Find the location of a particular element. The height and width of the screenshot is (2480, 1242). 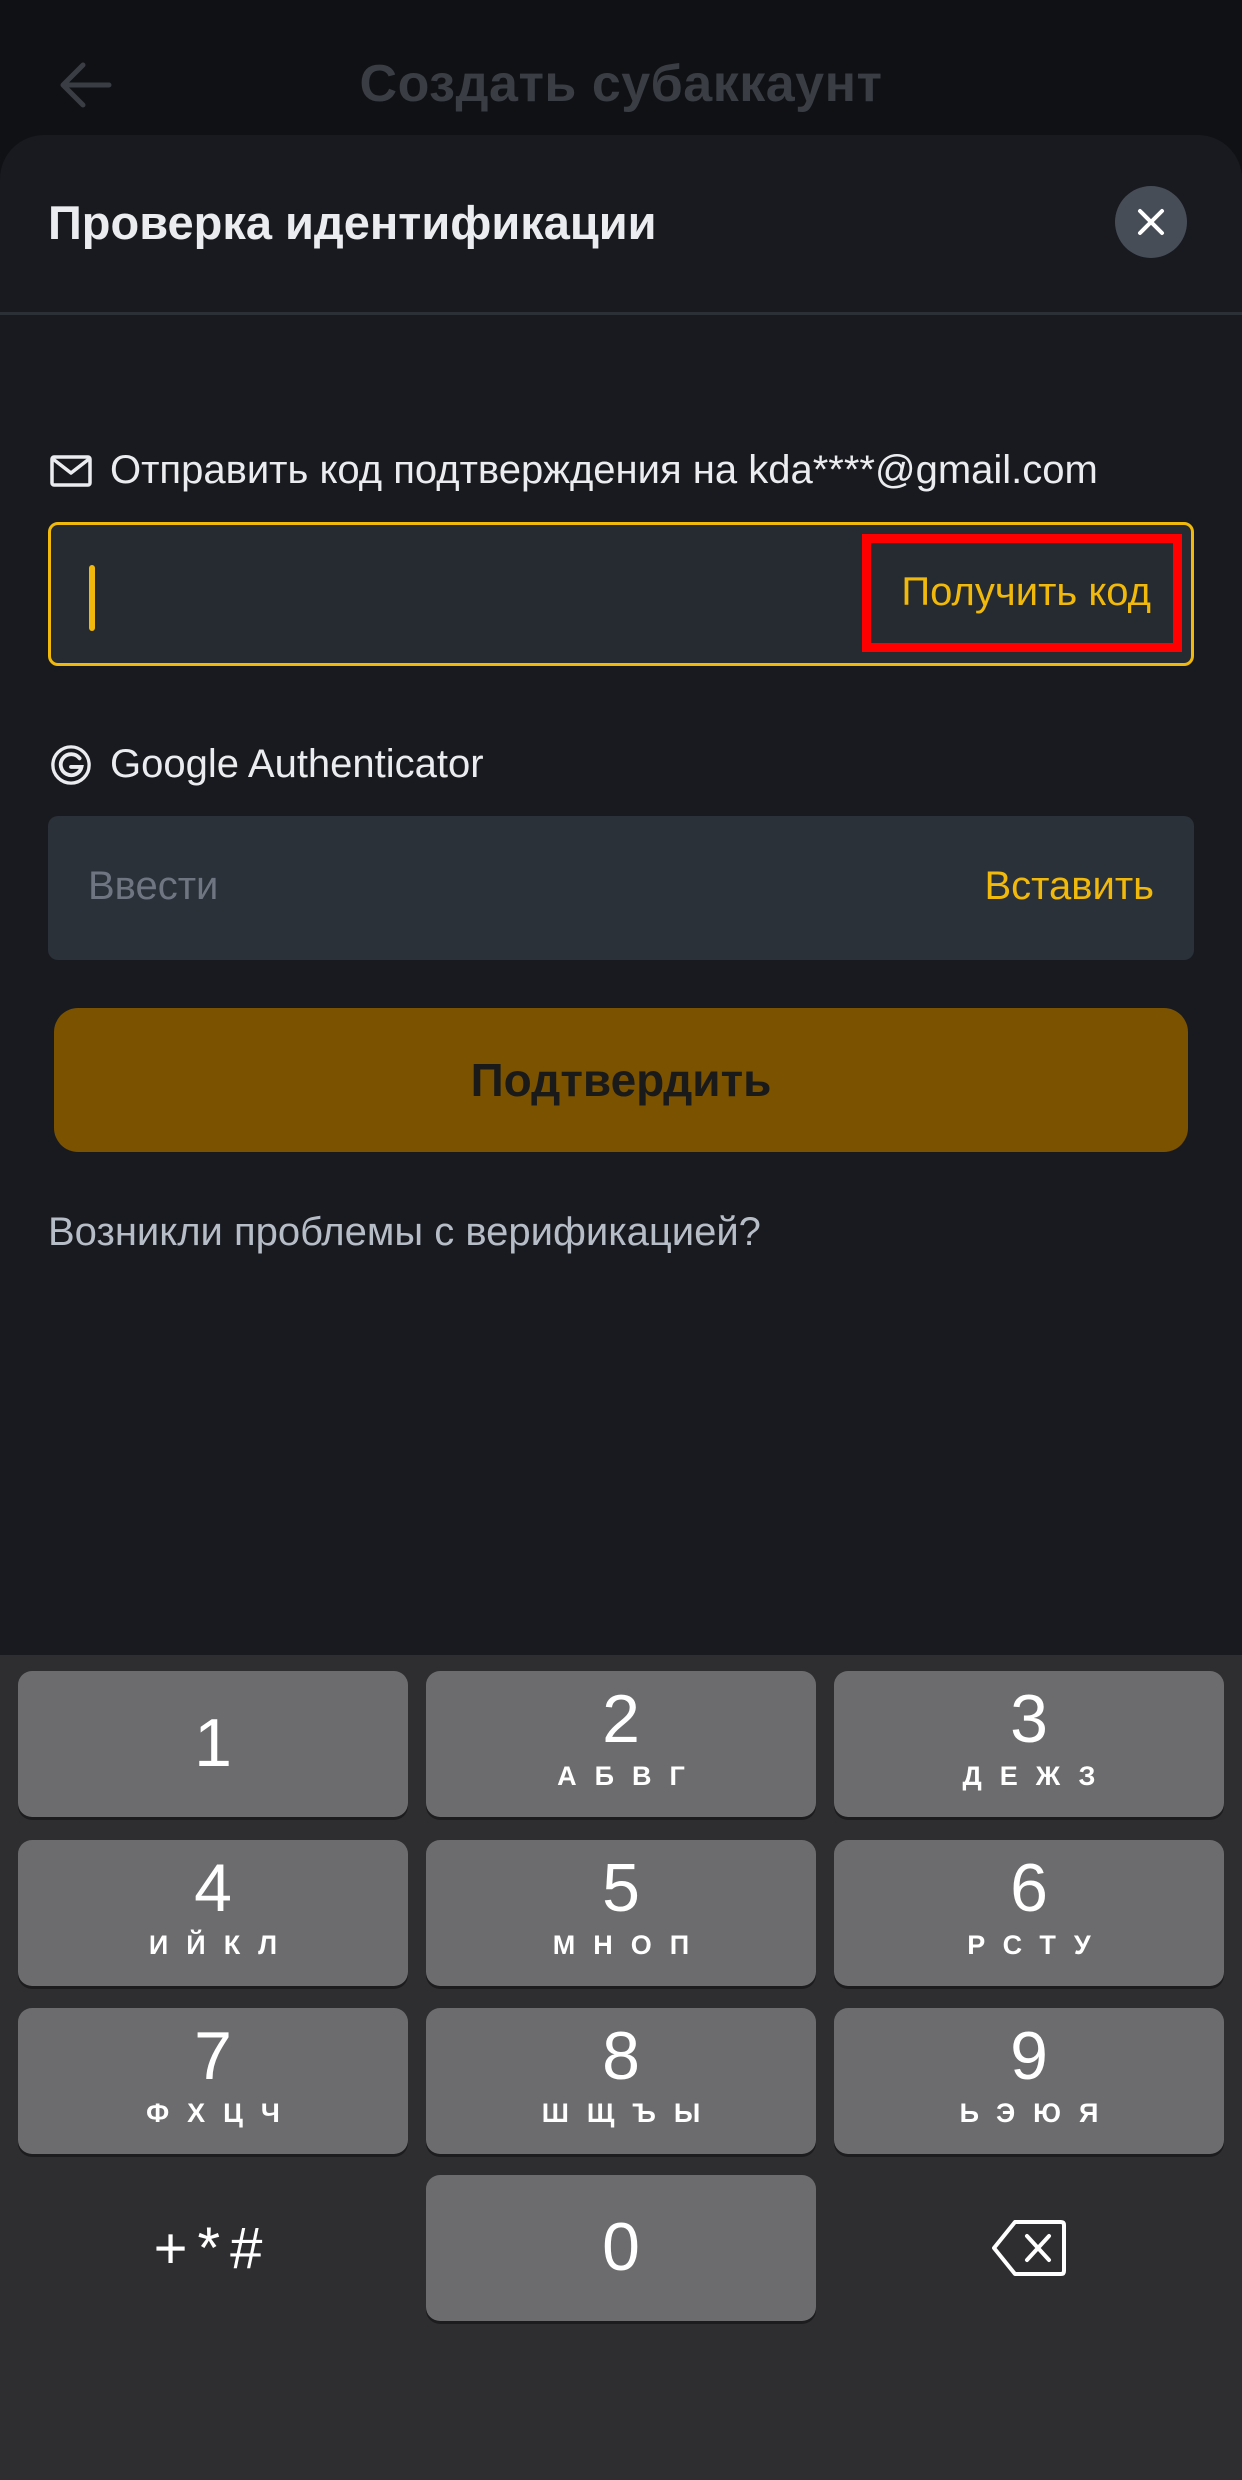

key-8: 8 ШЩЪЫ is located at coordinates (621, 2081).